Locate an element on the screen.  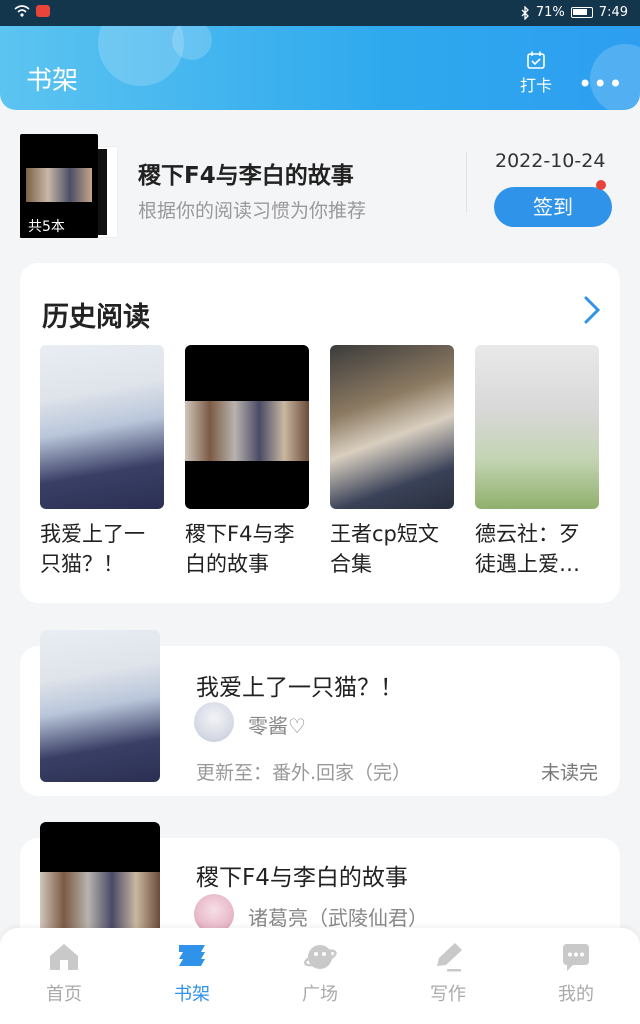
nav-label: 首页 is located at coordinates (64, 994).